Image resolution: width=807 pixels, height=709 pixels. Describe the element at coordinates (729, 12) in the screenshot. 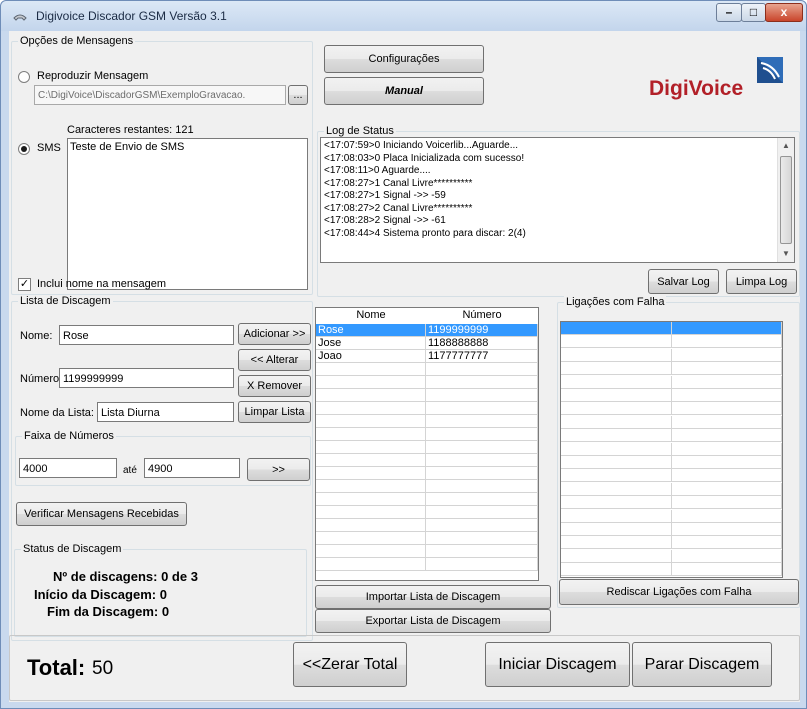

I see `minimize-button: –` at that location.